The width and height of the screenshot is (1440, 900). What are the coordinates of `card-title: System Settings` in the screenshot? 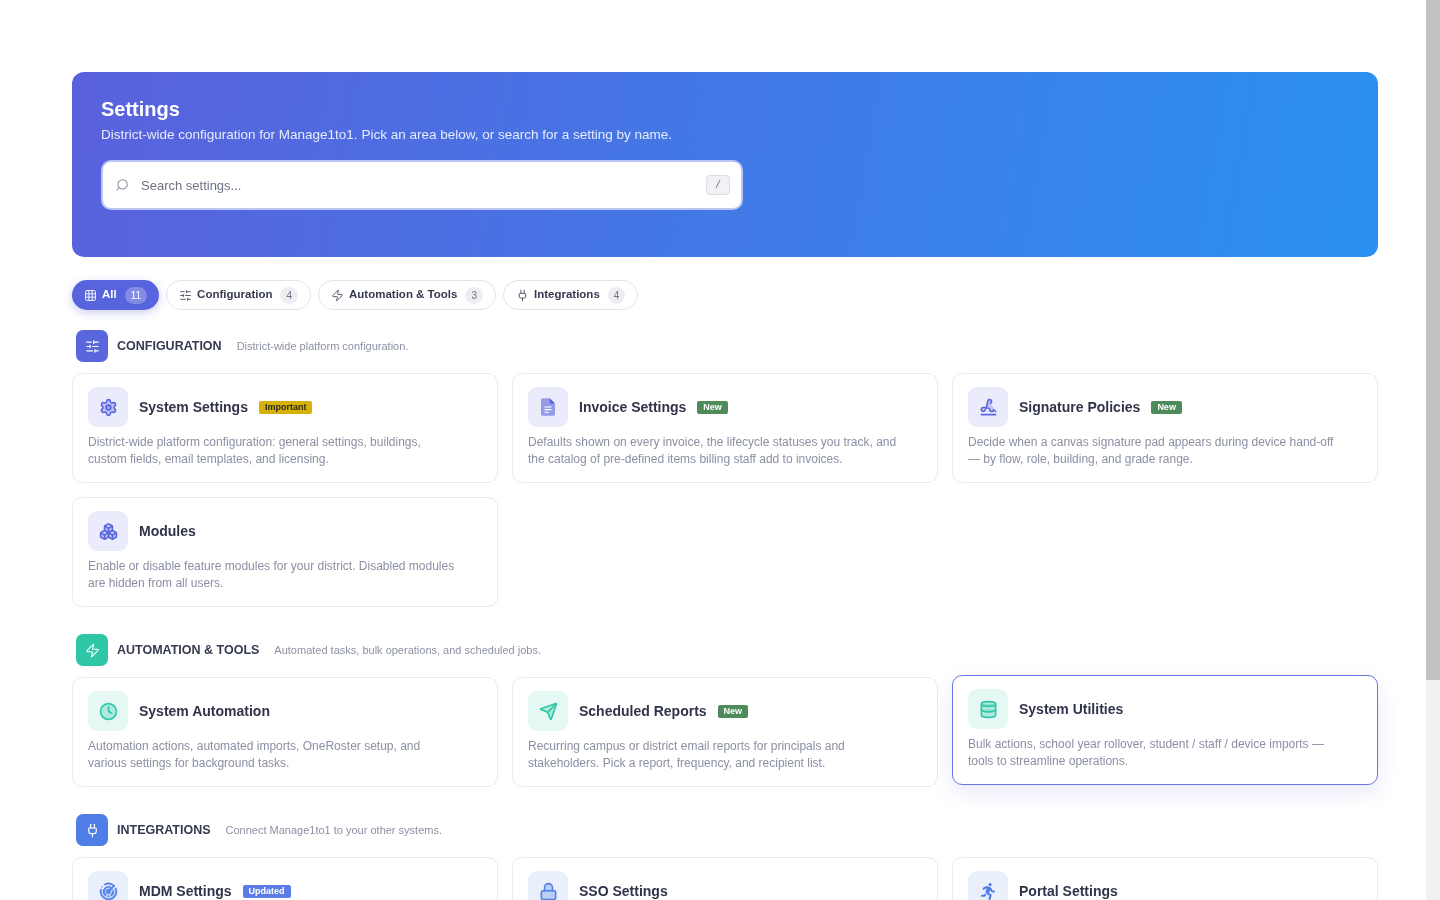 It's located at (193, 407).